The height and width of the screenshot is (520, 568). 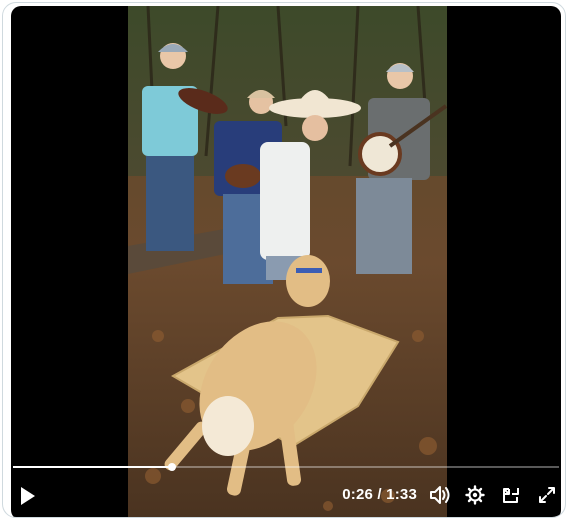 What do you see at coordinates (401, 494) in the screenshot?
I see `duration: 1:33` at bounding box center [401, 494].